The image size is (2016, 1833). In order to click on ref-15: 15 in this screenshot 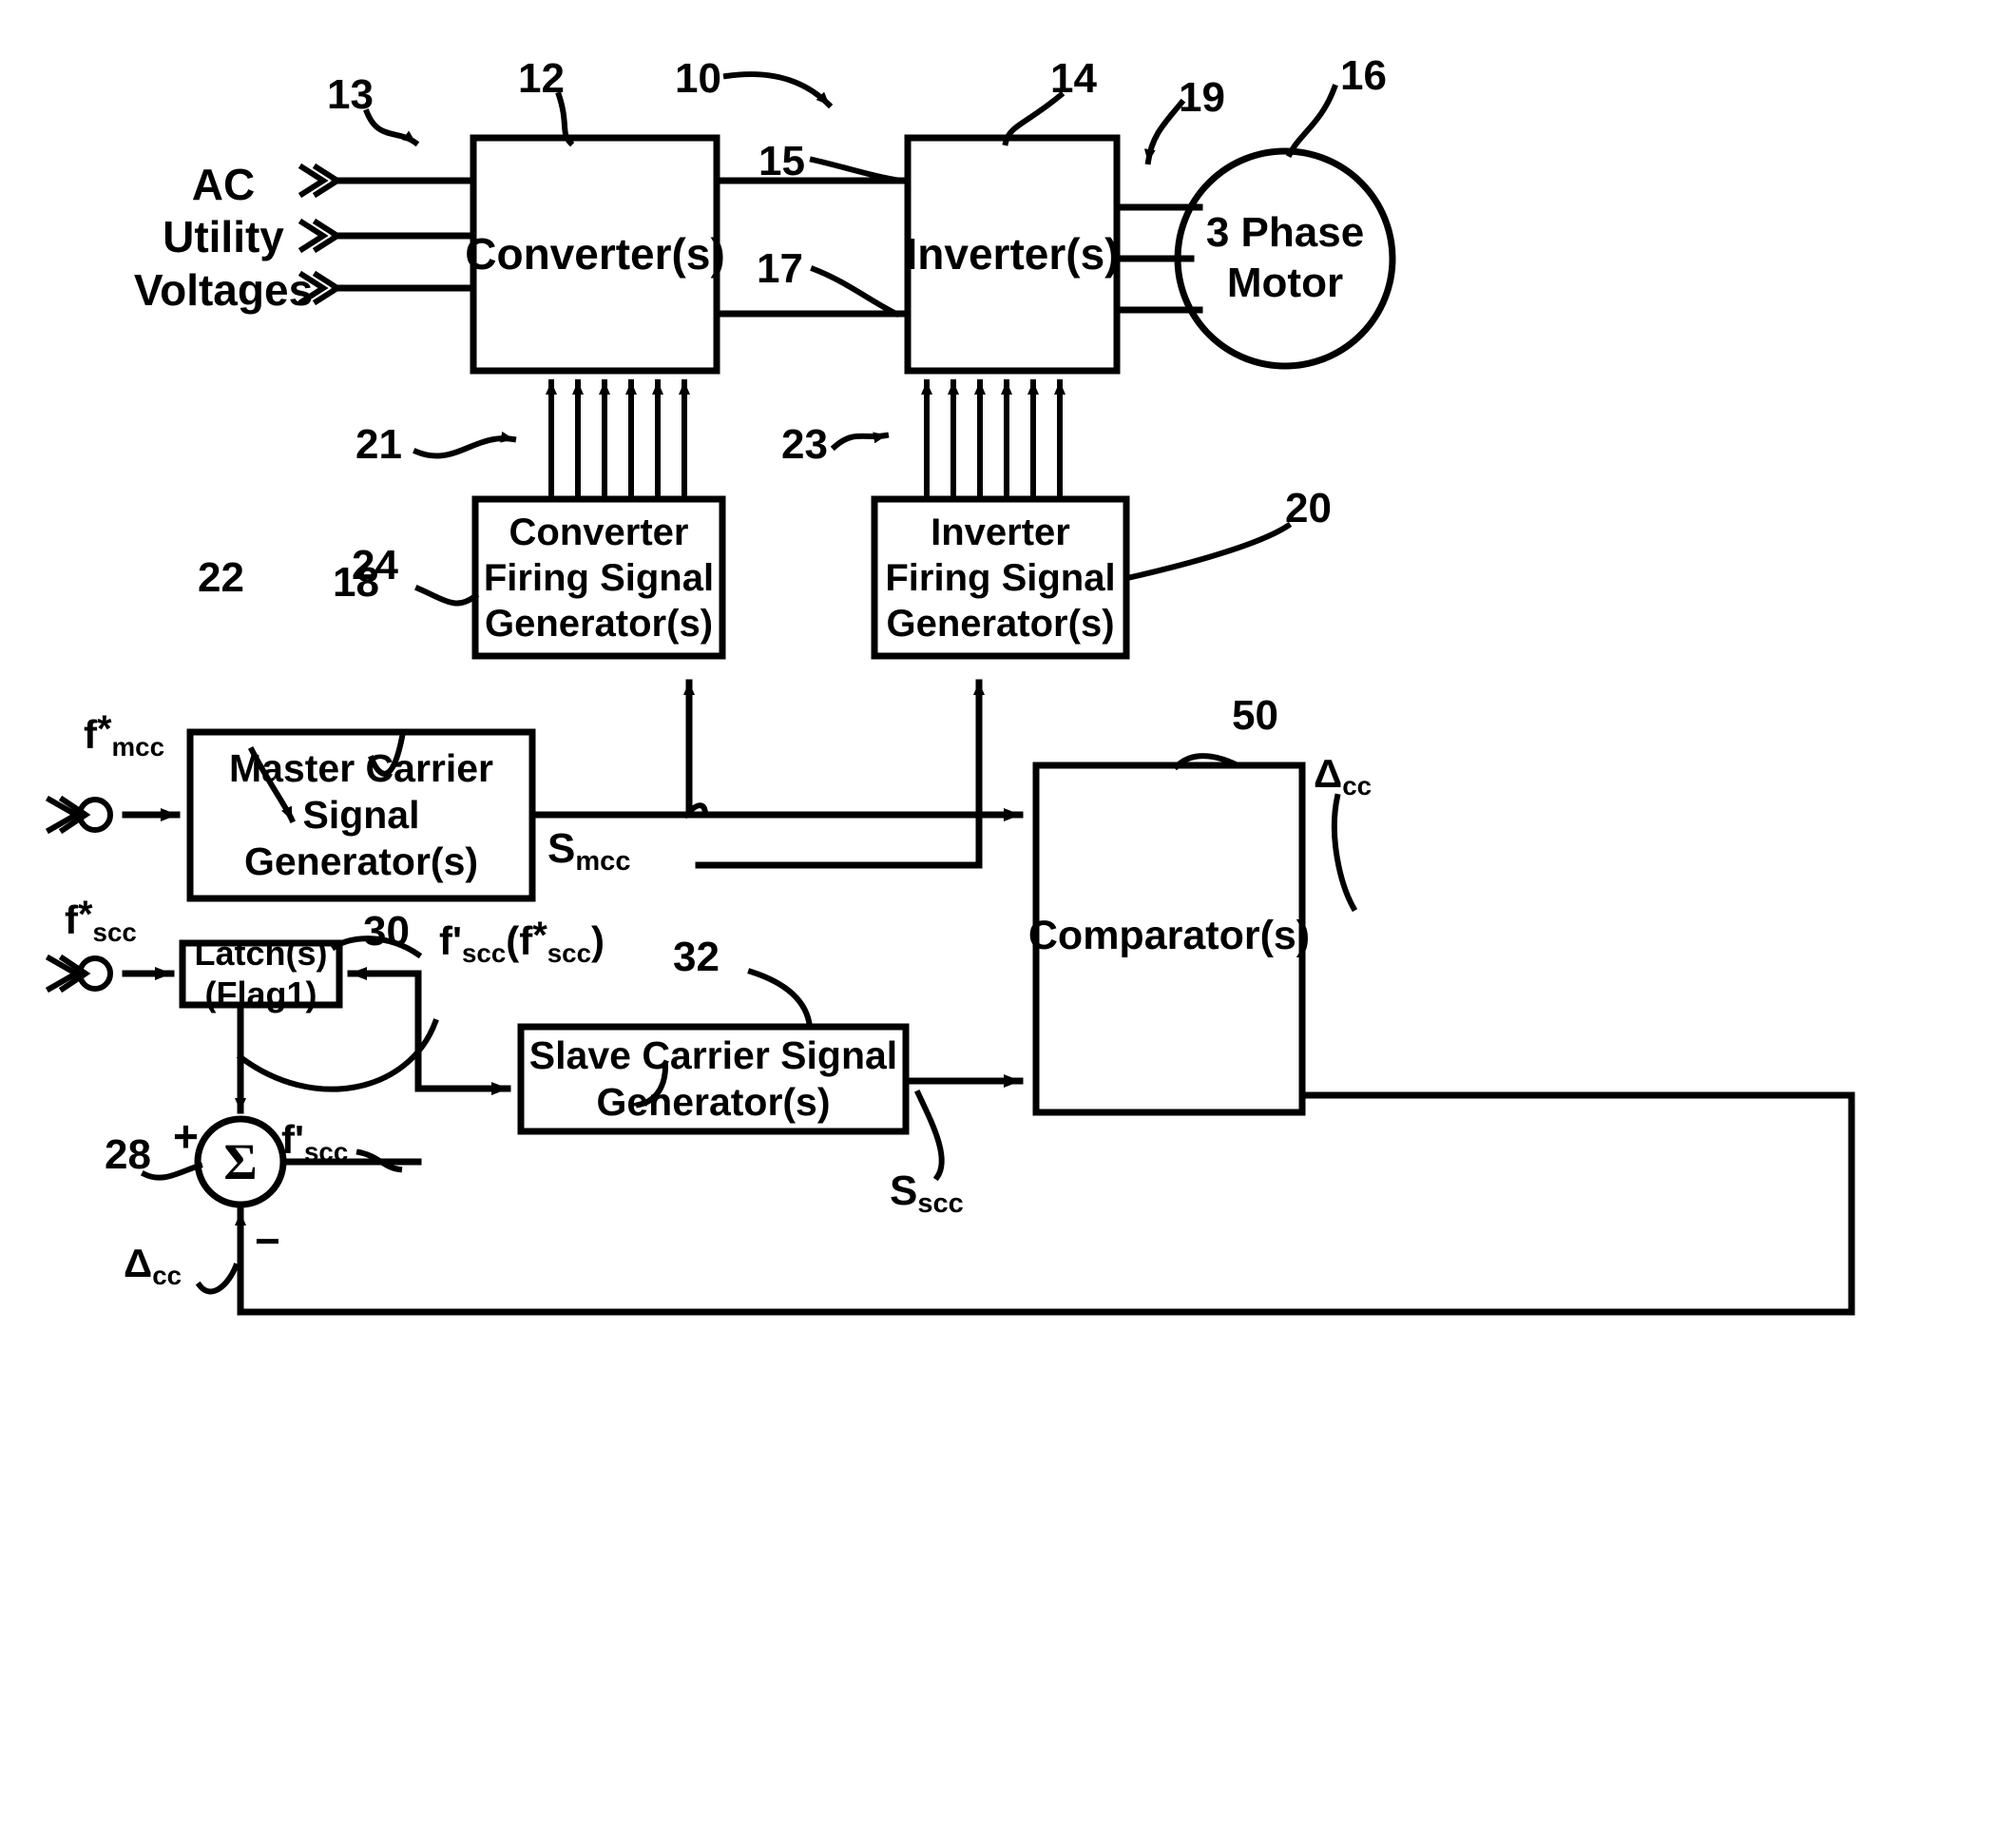, I will do `click(781, 161)`.